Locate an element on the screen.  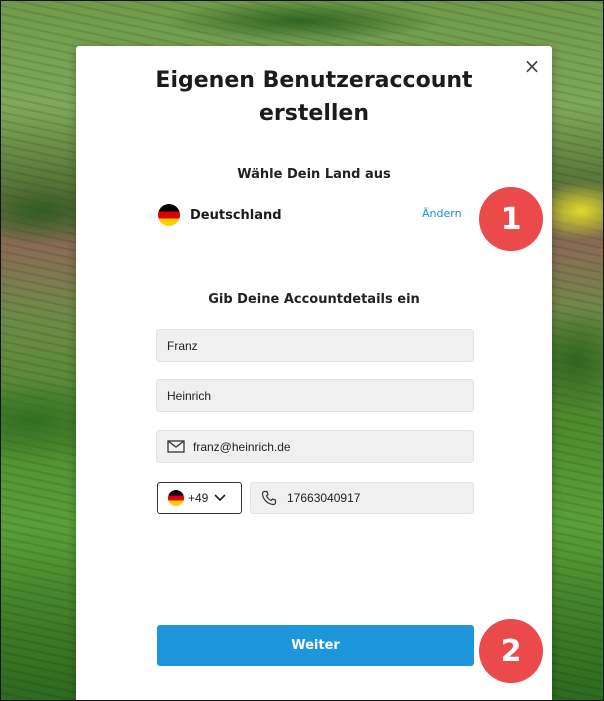
last-name-field: Heinrich is located at coordinates (315, 395).